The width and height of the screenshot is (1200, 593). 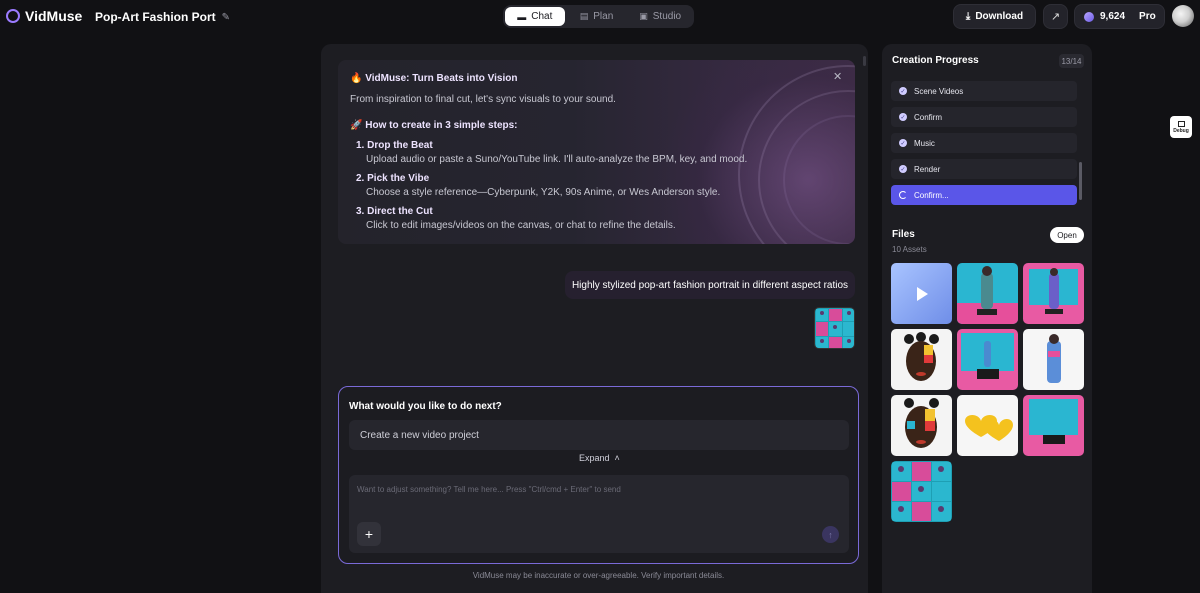 I want to click on progress-item-confirm: ✓ Confirm, so click(x=984, y=117).